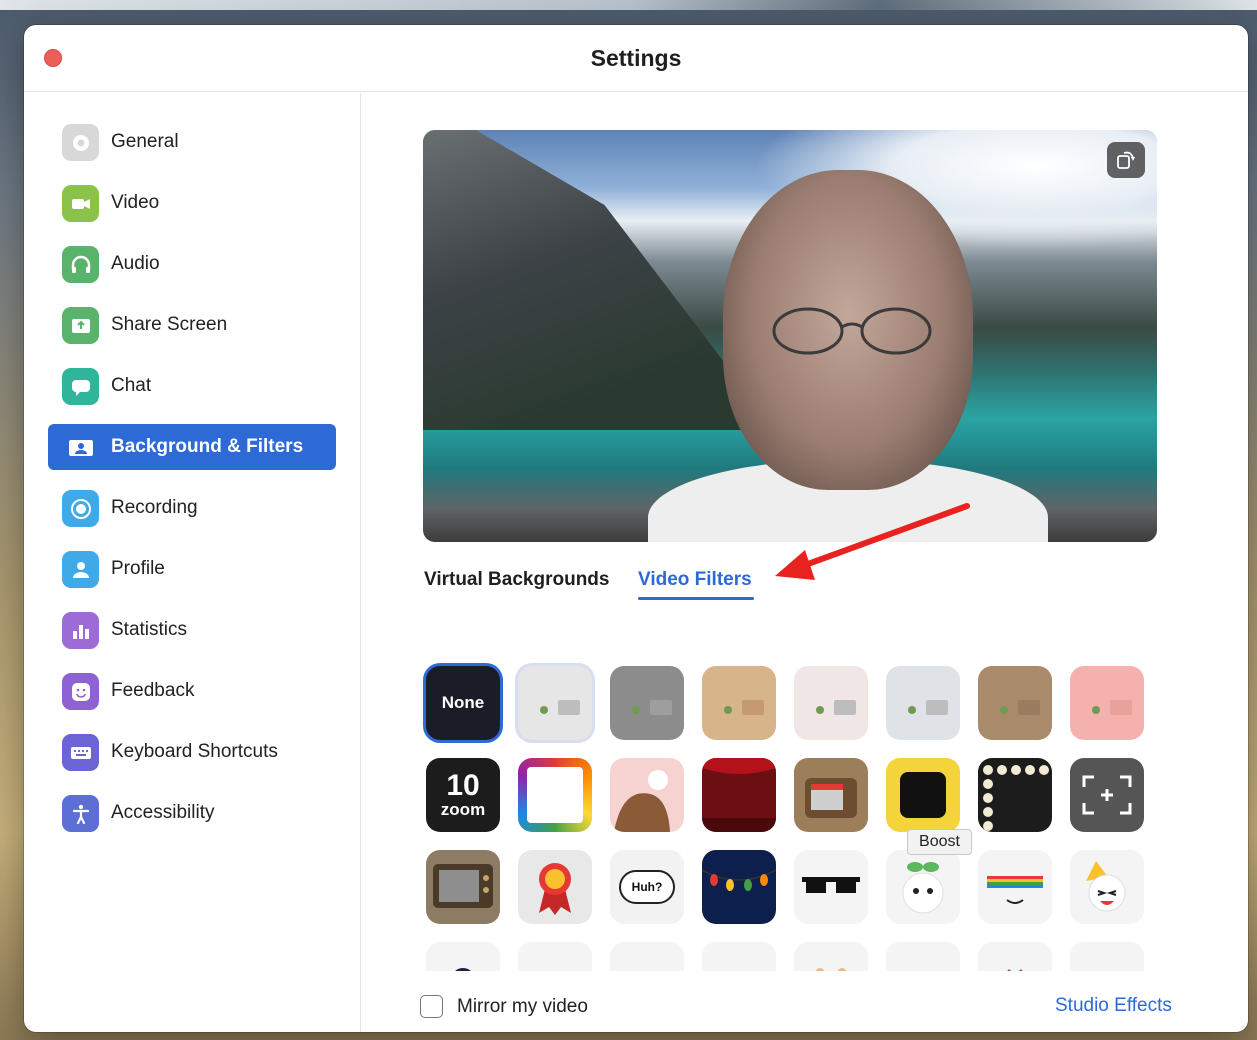  I want to click on cartoon-face-icon, so click(647, 967).